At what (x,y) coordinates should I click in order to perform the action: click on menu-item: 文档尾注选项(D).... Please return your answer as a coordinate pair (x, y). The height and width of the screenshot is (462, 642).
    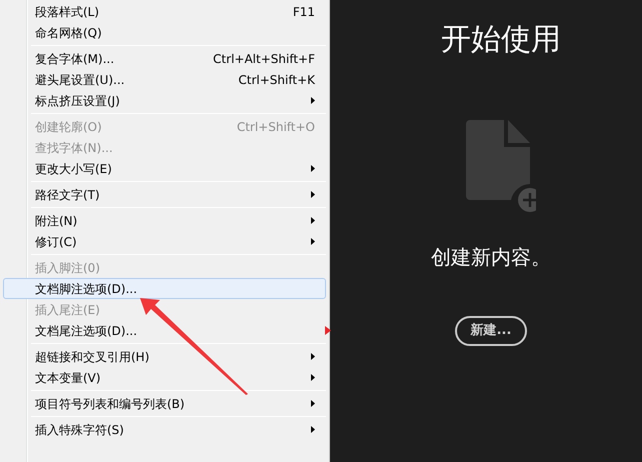
    Looking at the image, I should click on (164, 330).